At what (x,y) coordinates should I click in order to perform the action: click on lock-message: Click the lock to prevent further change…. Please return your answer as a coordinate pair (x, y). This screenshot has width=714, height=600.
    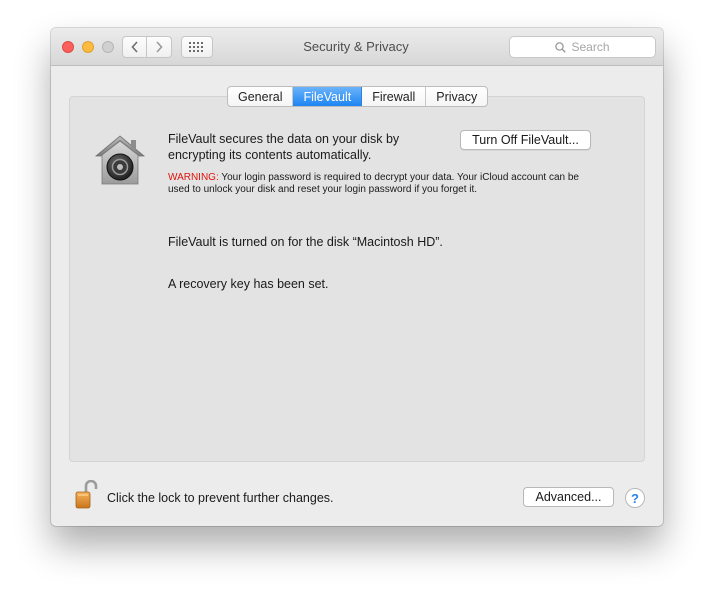
    Looking at the image, I should click on (220, 498).